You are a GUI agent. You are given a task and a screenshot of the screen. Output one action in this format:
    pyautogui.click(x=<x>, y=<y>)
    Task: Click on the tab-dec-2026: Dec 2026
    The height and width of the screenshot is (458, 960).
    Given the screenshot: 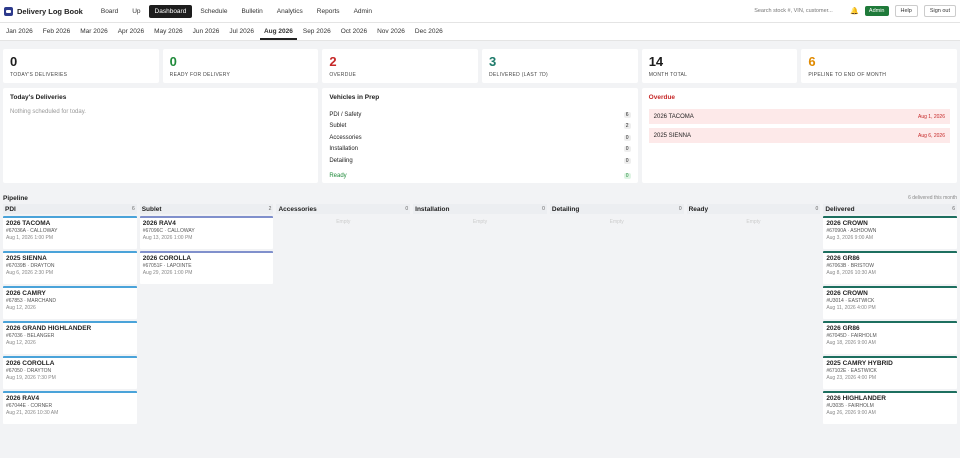 What is the action you would take?
    pyautogui.click(x=429, y=34)
    